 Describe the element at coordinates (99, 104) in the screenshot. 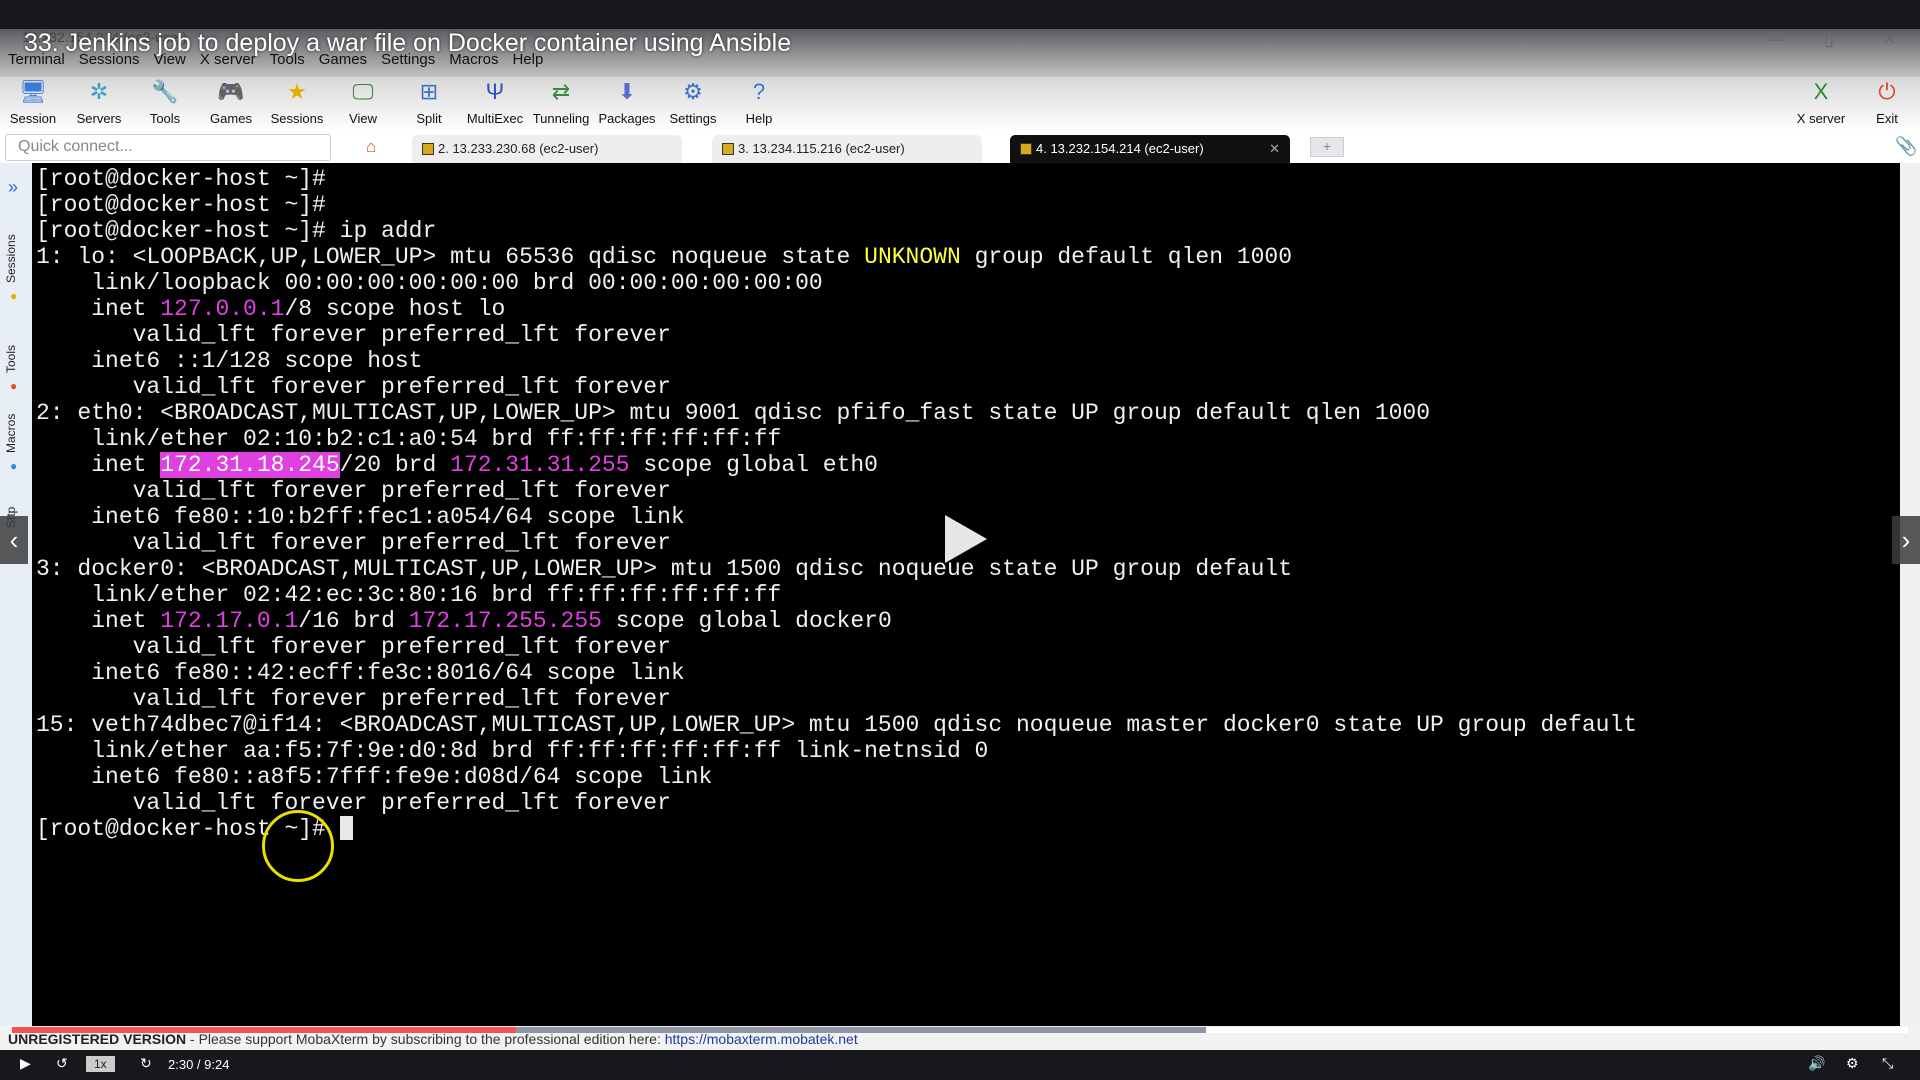

I see `toolbar-servers-button: ✲ Servers` at that location.